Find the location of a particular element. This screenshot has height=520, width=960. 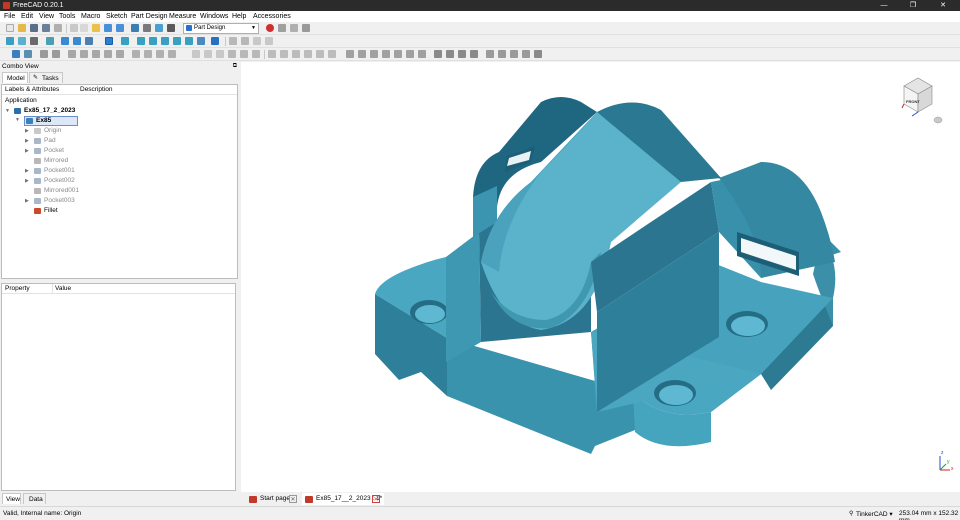

undo-icon is located at coordinates (108, 28).